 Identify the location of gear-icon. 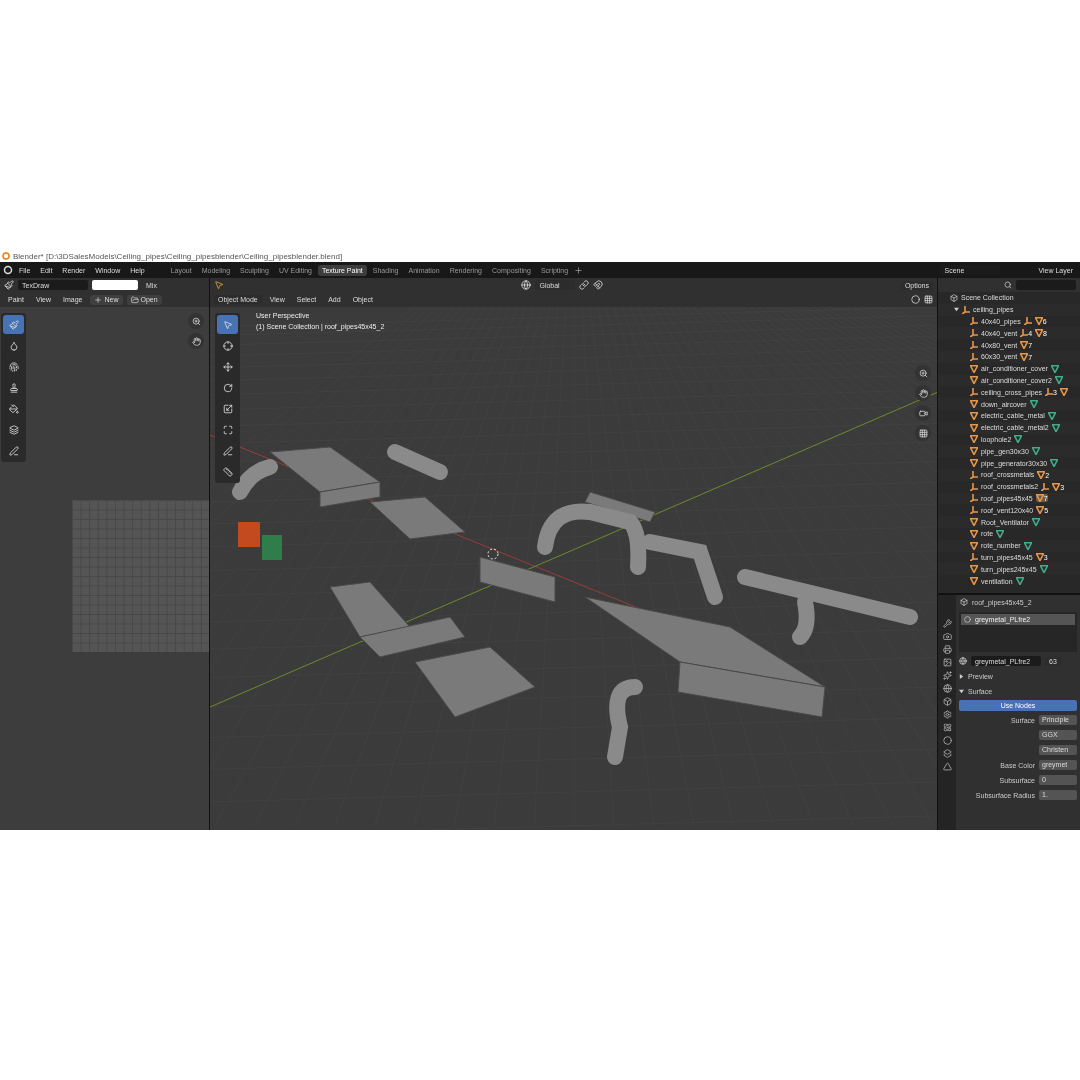
(947, 714).